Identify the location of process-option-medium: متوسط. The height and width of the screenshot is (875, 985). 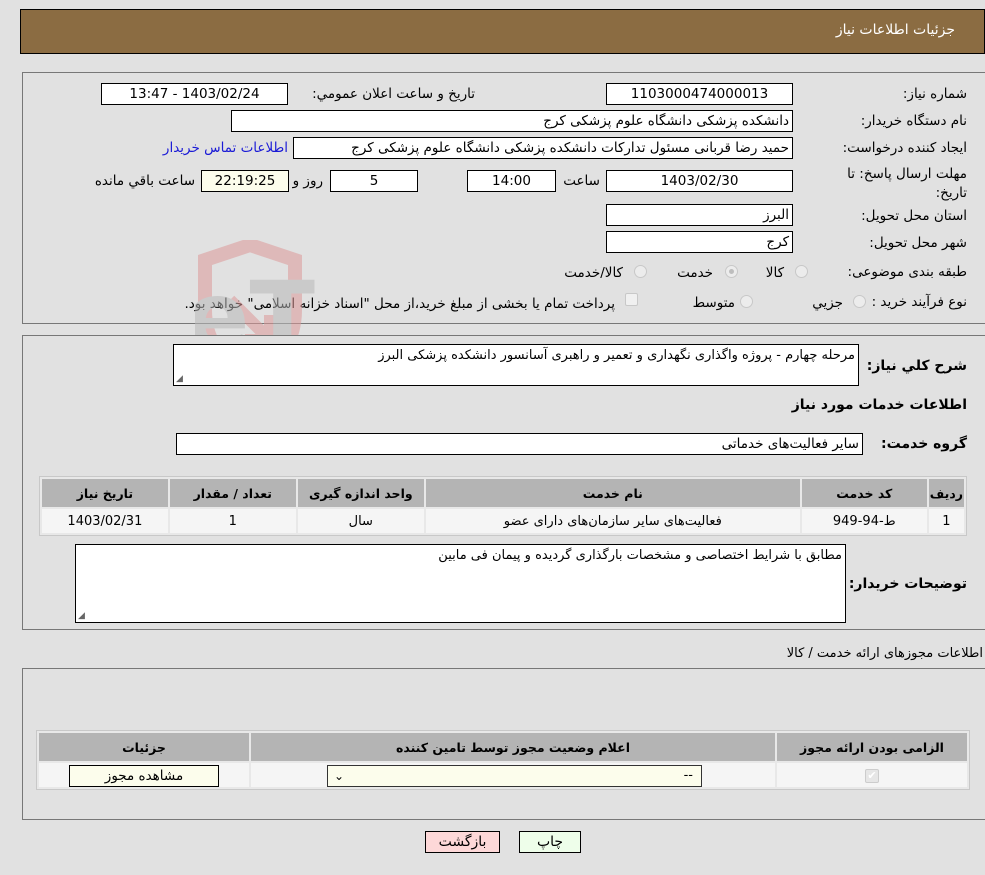
(713, 303).